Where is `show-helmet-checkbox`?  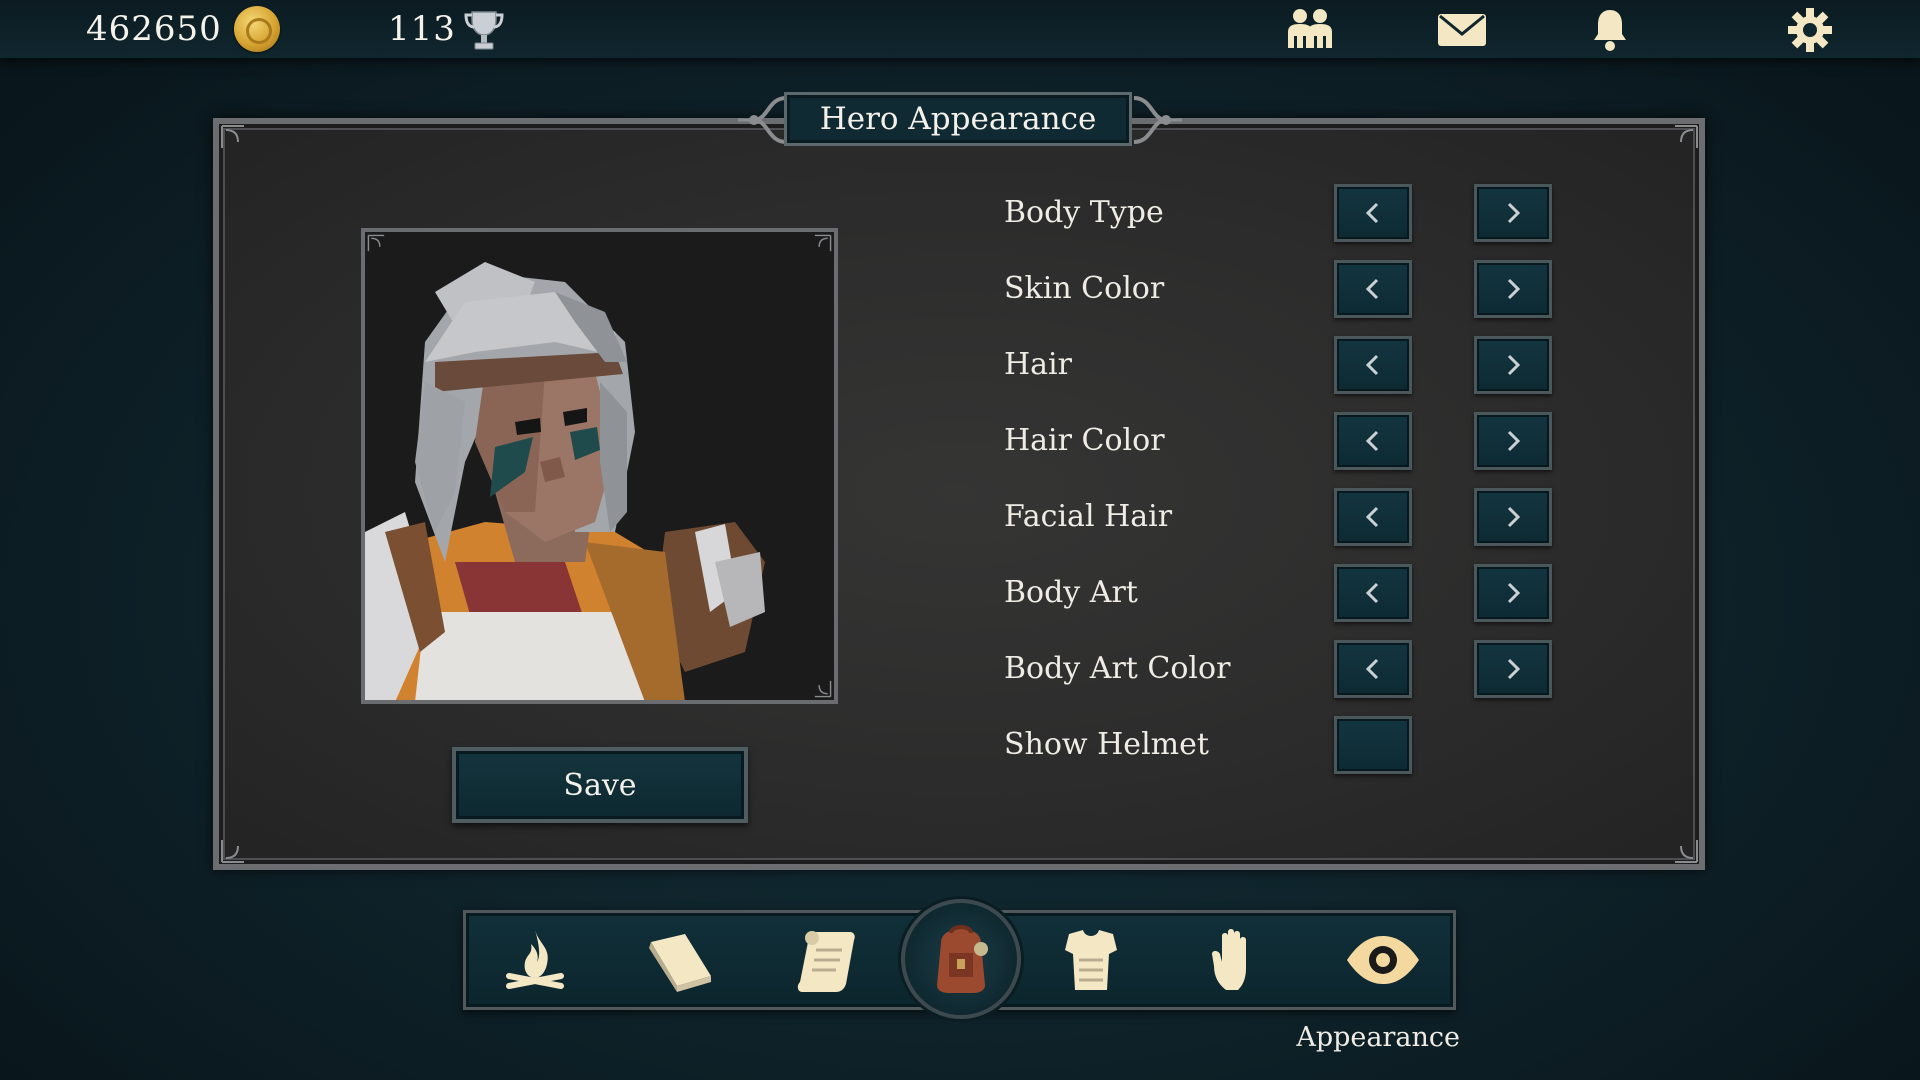 show-helmet-checkbox is located at coordinates (1373, 745).